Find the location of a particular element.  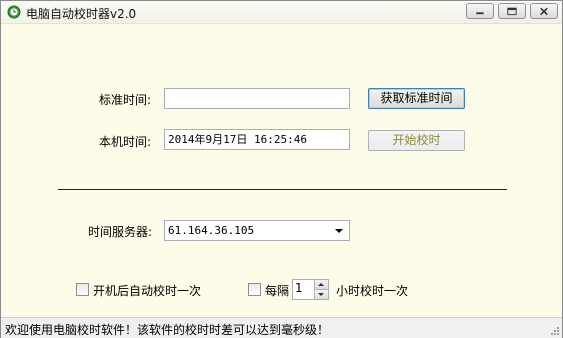

divider is located at coordinates (282, 189).